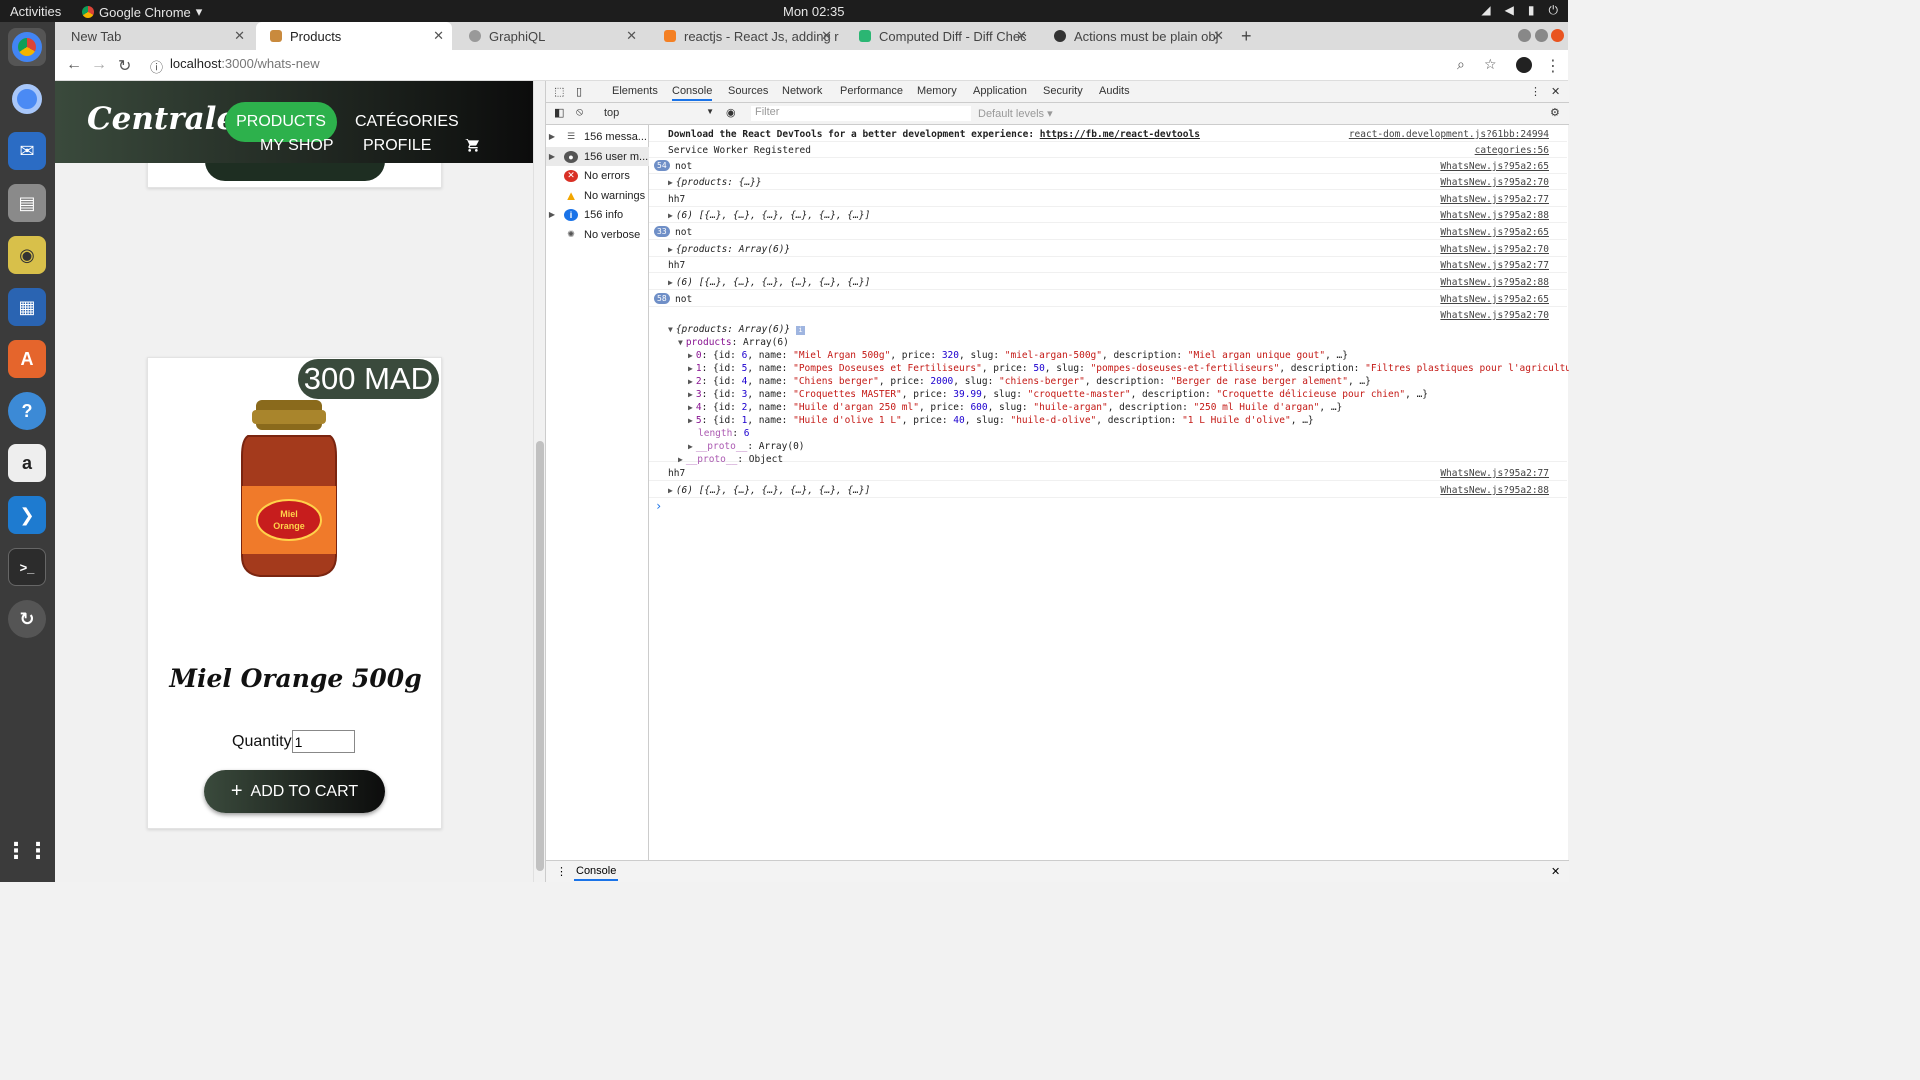 The width and height of the screenshot is (1920, 1080). I want to click on system-tray: ◢ ◀ ▮ ⏻, so click(1519, 10).